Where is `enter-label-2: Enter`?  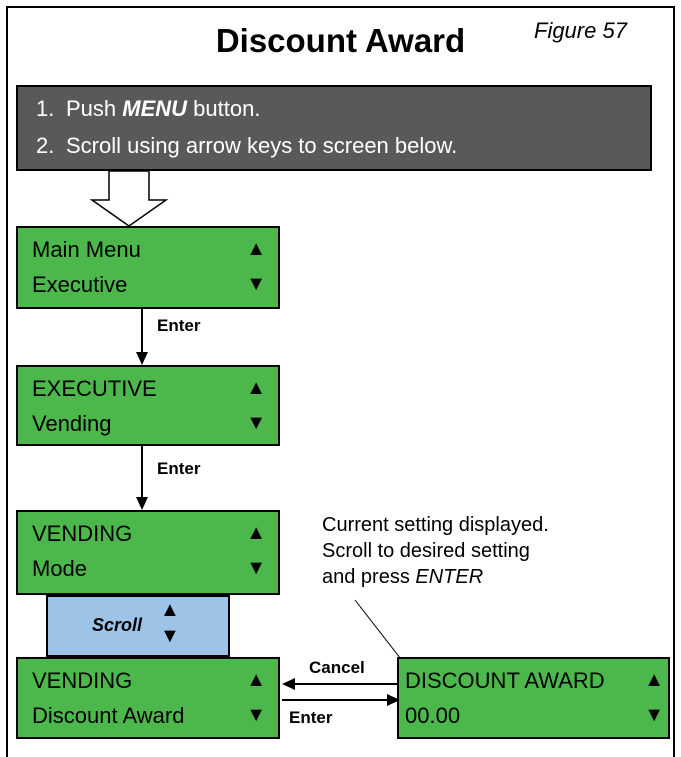 enter-label-2: Enter is located at coordinates (179, 468).